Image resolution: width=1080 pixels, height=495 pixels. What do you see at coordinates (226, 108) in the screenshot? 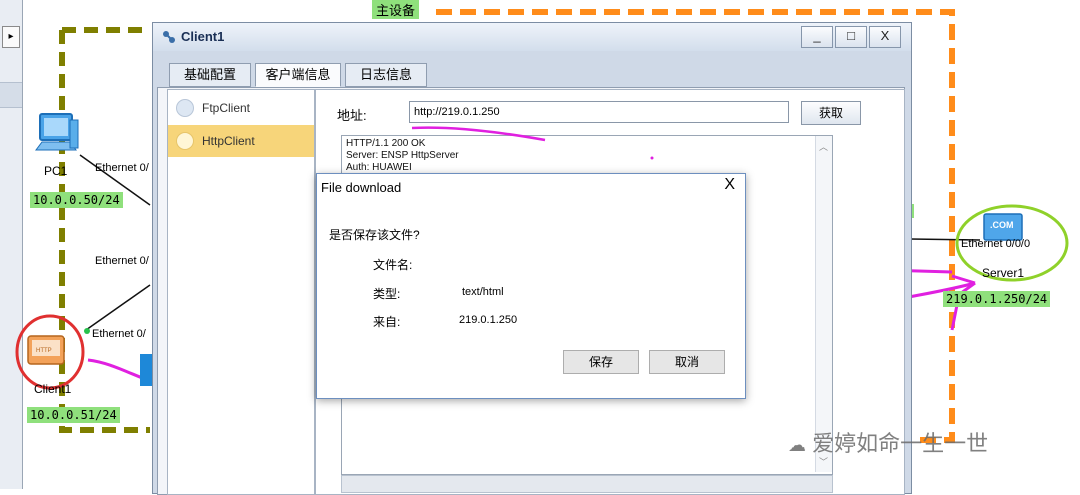
I see `sidebar-item-label: FtpClient` at bounding box center [226, 108].